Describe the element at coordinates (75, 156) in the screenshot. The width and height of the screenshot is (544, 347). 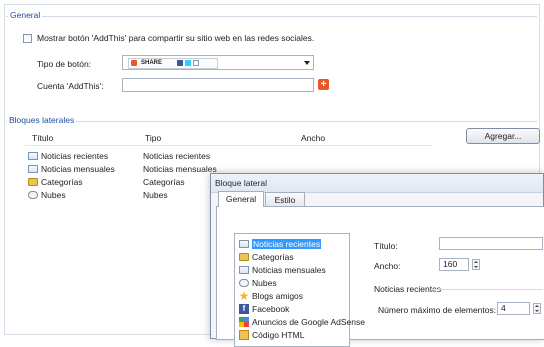
I see `row-title: Noticias recientes` at that location.